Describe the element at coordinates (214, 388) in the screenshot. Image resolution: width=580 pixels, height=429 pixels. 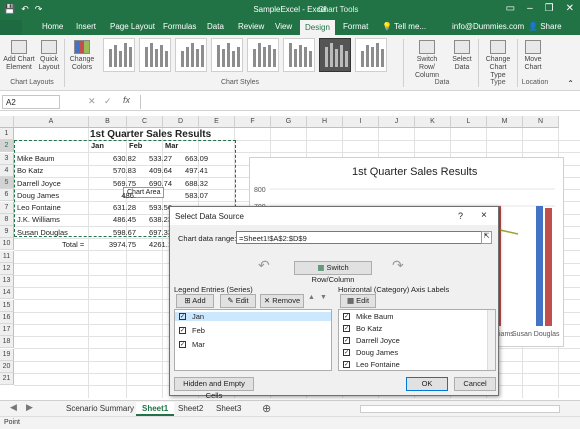
I see `hidden-empty-cells-button: Hidden and Empty Cells` at that location.